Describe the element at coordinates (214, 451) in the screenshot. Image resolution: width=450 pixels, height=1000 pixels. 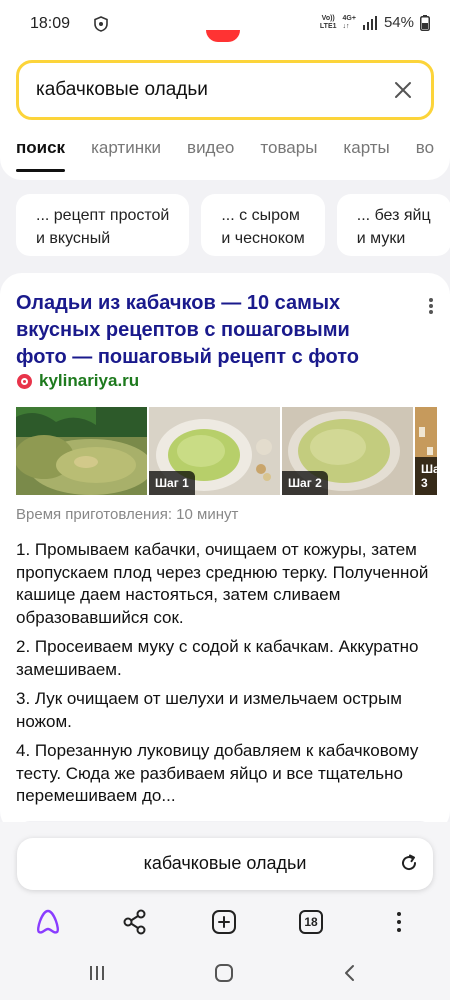
I see `gallery-image: Шаг 1` at that location.